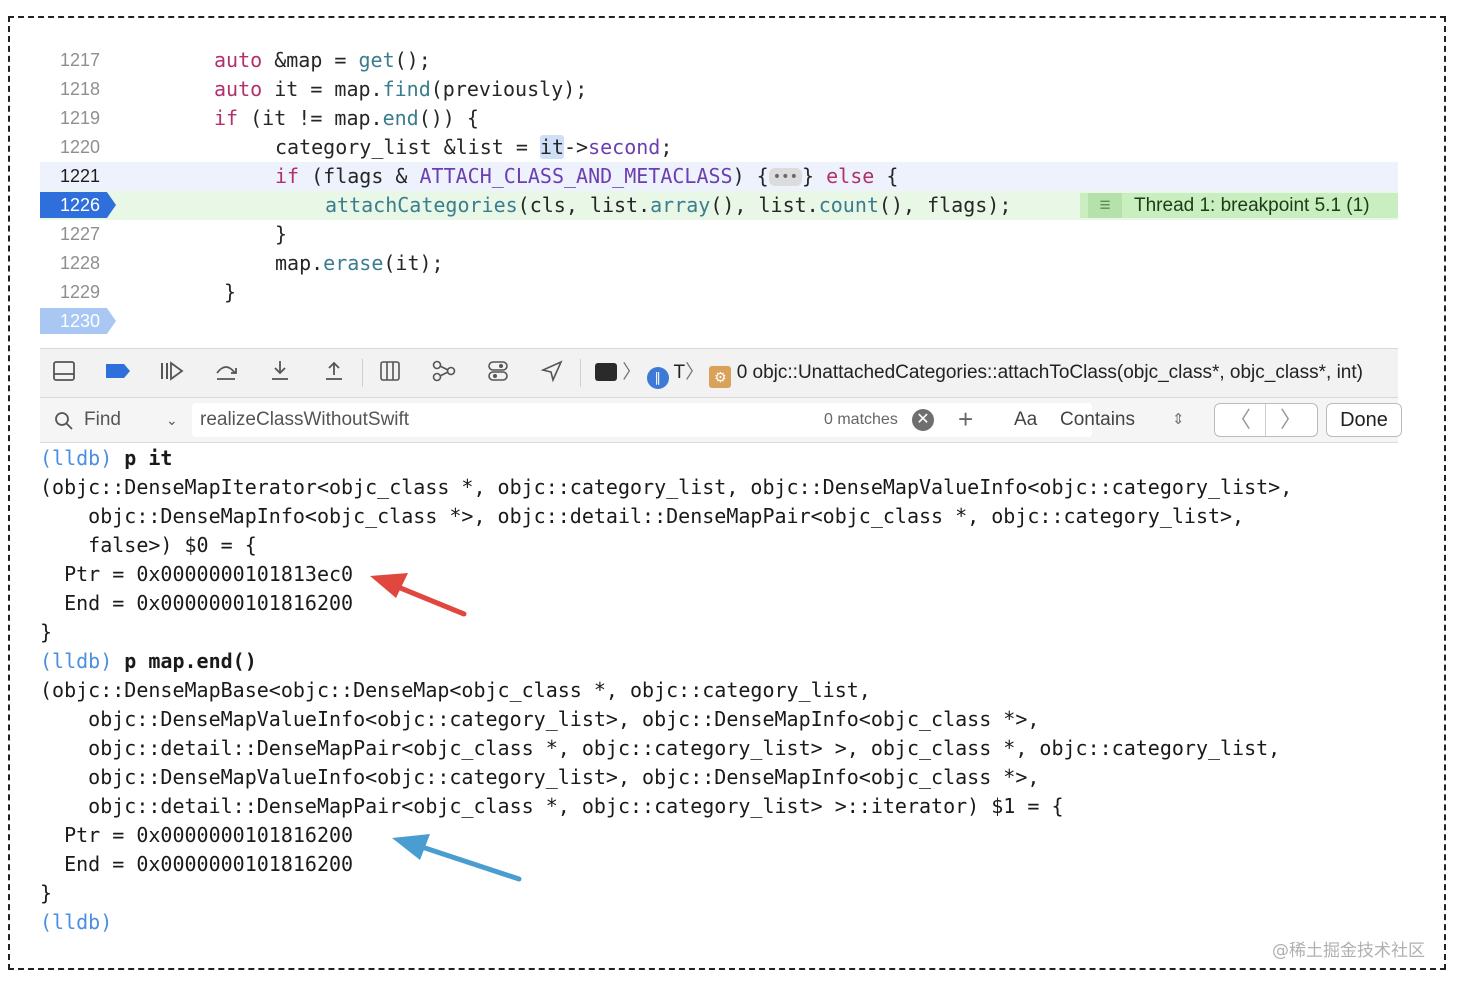 The image size is (1460, 984). I want to click on watermark: @稀土掘金技术社区, so click(1348, 951).